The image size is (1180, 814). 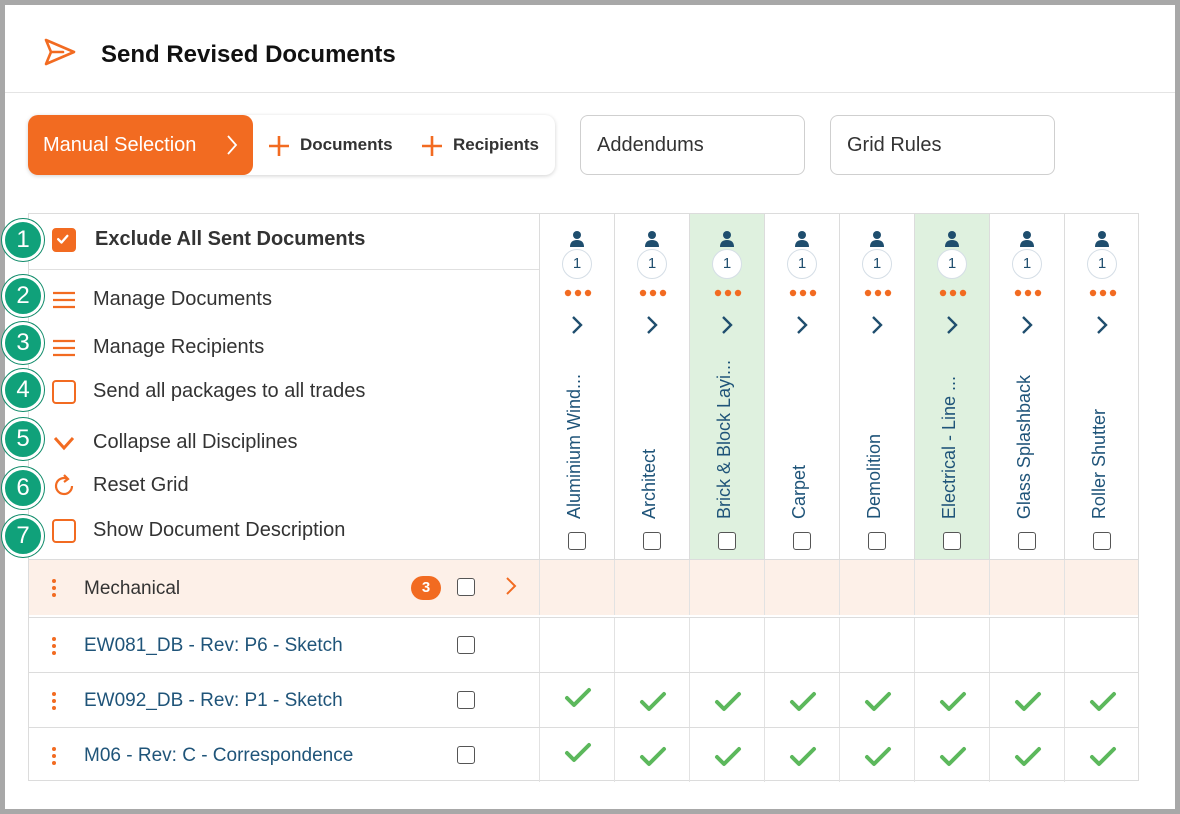 I want to click on show-description-option: Show Document Description, so click(x=284, y=530).